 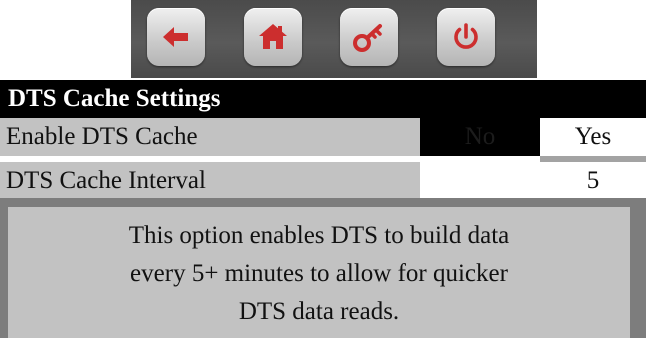 What do you see at coordinates (593, 137) in the screenshot?
I see `enable-dts-cache-yes-option: Yes` at bounding box center [593, 137].